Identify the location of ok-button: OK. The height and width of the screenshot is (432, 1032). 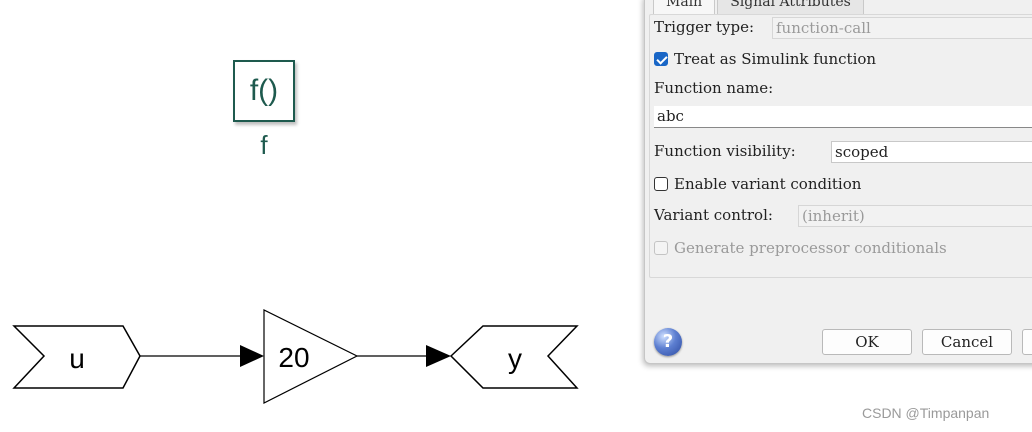
(867, 342).